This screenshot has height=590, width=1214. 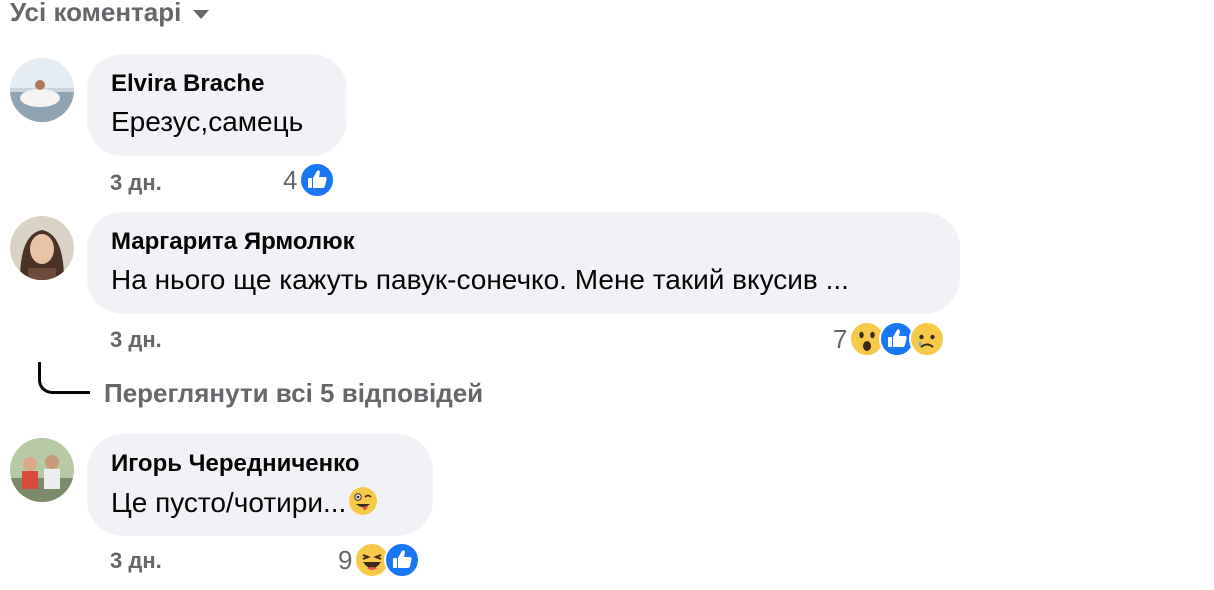 What do you see at coordinates (187, 84) in the screenshot?
I see `comment-author: Elvira Brache` at bounding box center [187, 84].